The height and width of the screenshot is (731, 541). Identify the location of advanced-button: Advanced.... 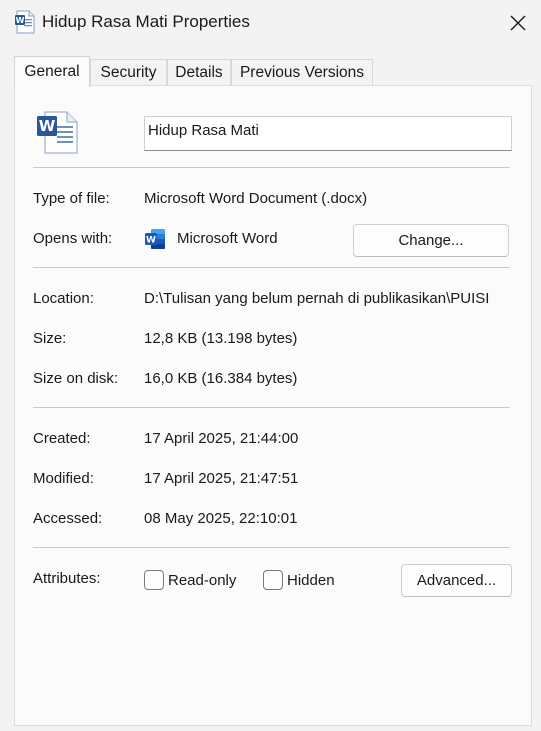
(456, 580).